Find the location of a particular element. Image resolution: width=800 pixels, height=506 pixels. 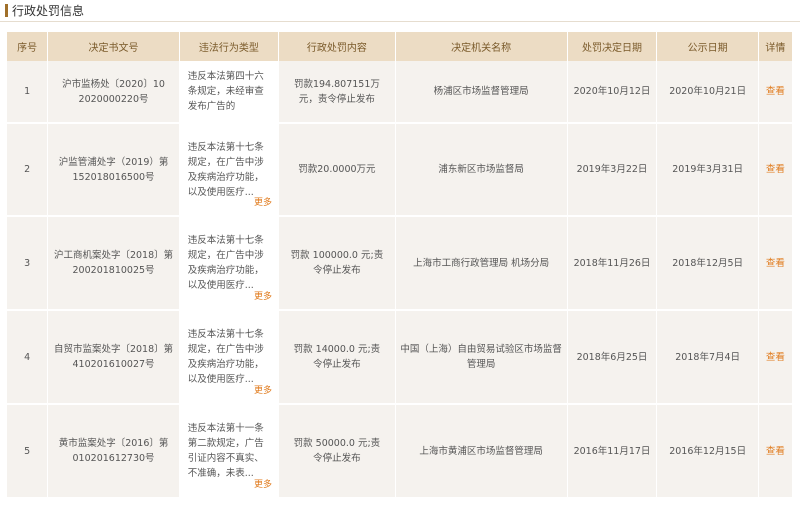

row-doc-no: 沪监管浦处字（2019）第152018016500号 is located at coordinates (114, 170).